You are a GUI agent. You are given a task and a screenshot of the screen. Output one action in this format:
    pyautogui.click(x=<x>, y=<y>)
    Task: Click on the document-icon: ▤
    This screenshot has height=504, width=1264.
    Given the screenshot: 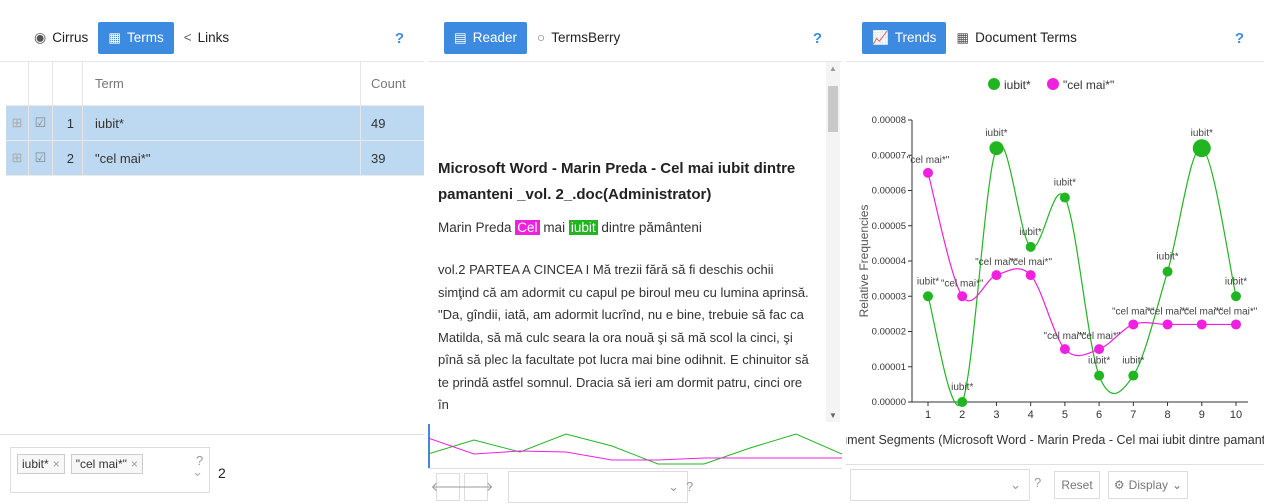 What is the action you would take?
    pyautogui.click(x=460, y=37)
    